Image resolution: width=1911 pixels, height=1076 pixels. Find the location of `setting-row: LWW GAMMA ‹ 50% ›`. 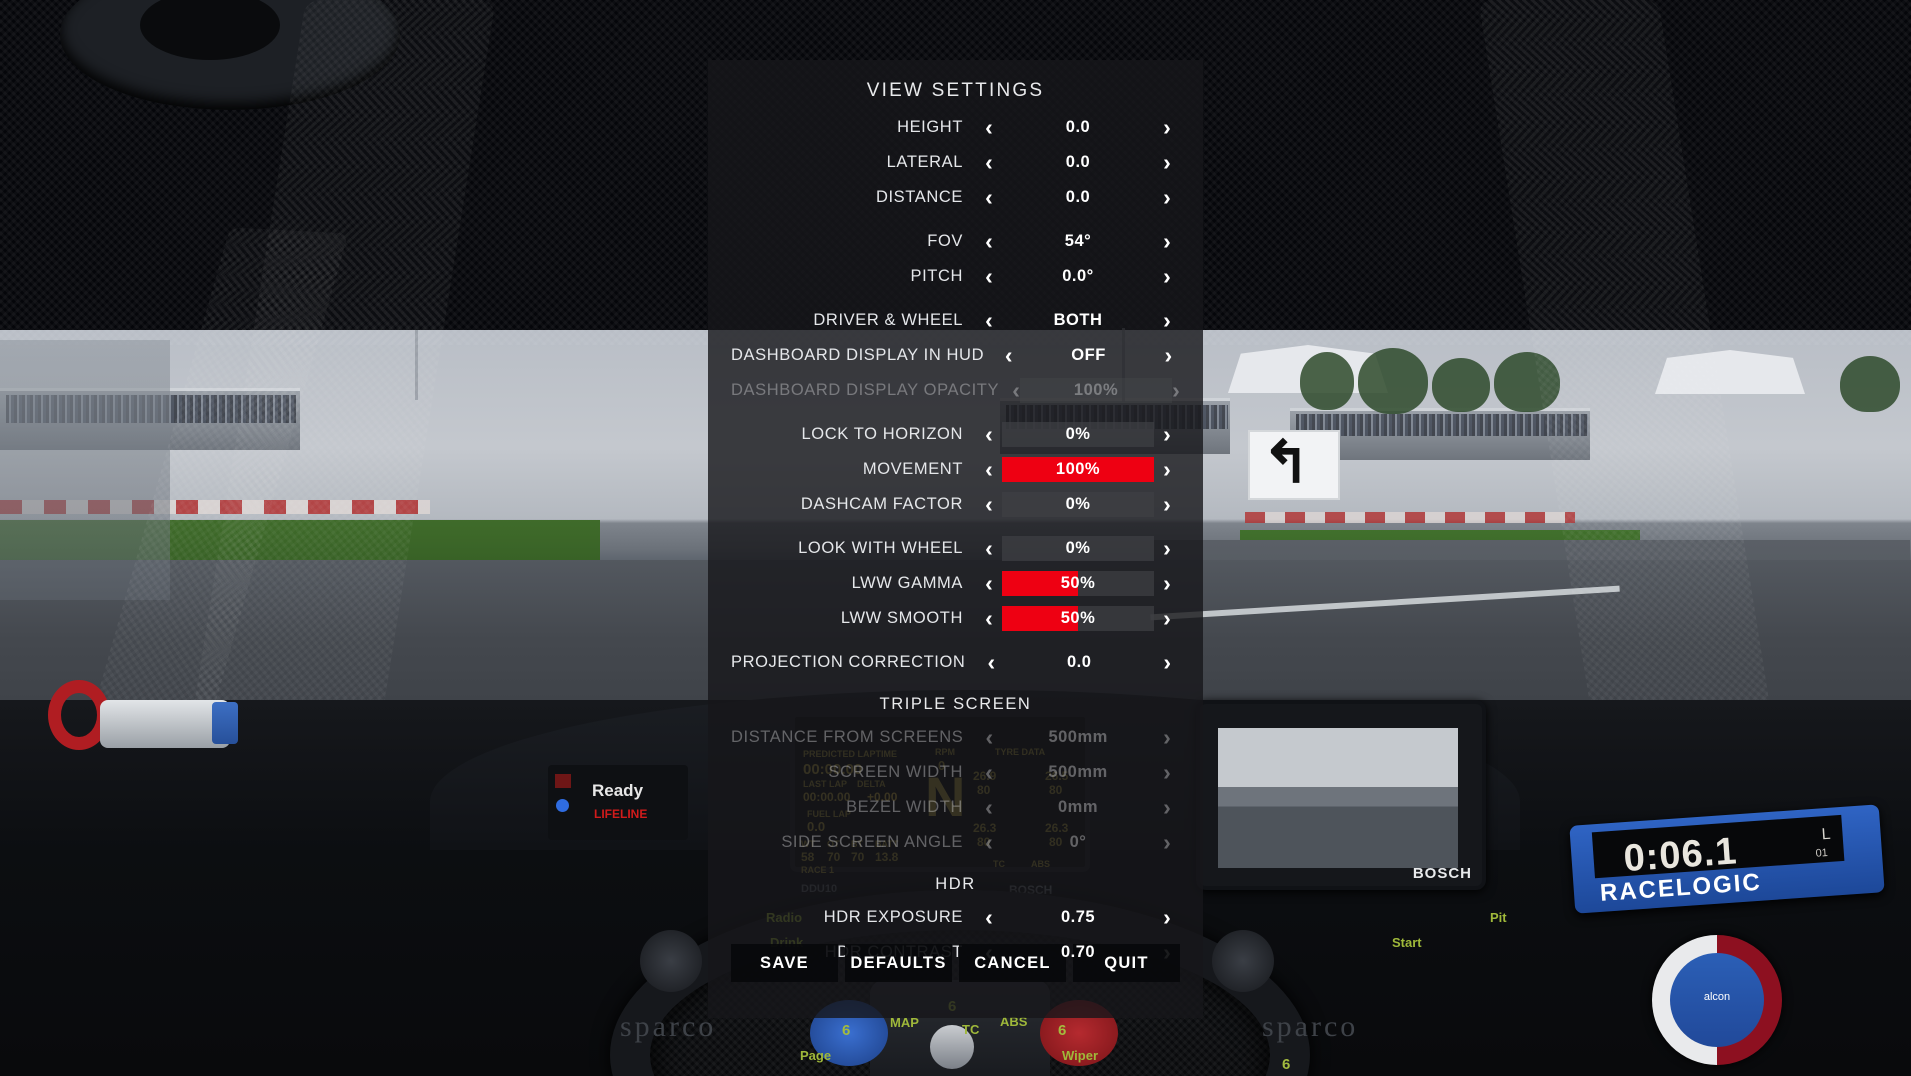

setting-row: LWW GAMMA ‹ 50% › is located at coordinates (955, 583).